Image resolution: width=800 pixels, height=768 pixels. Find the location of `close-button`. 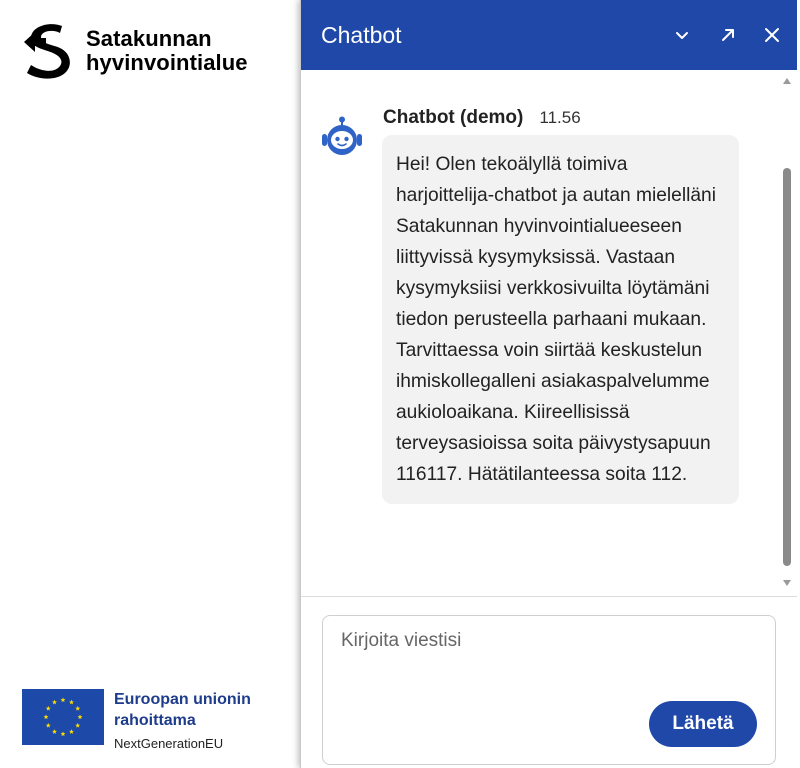

close-button is located at coordinates (772, 35).